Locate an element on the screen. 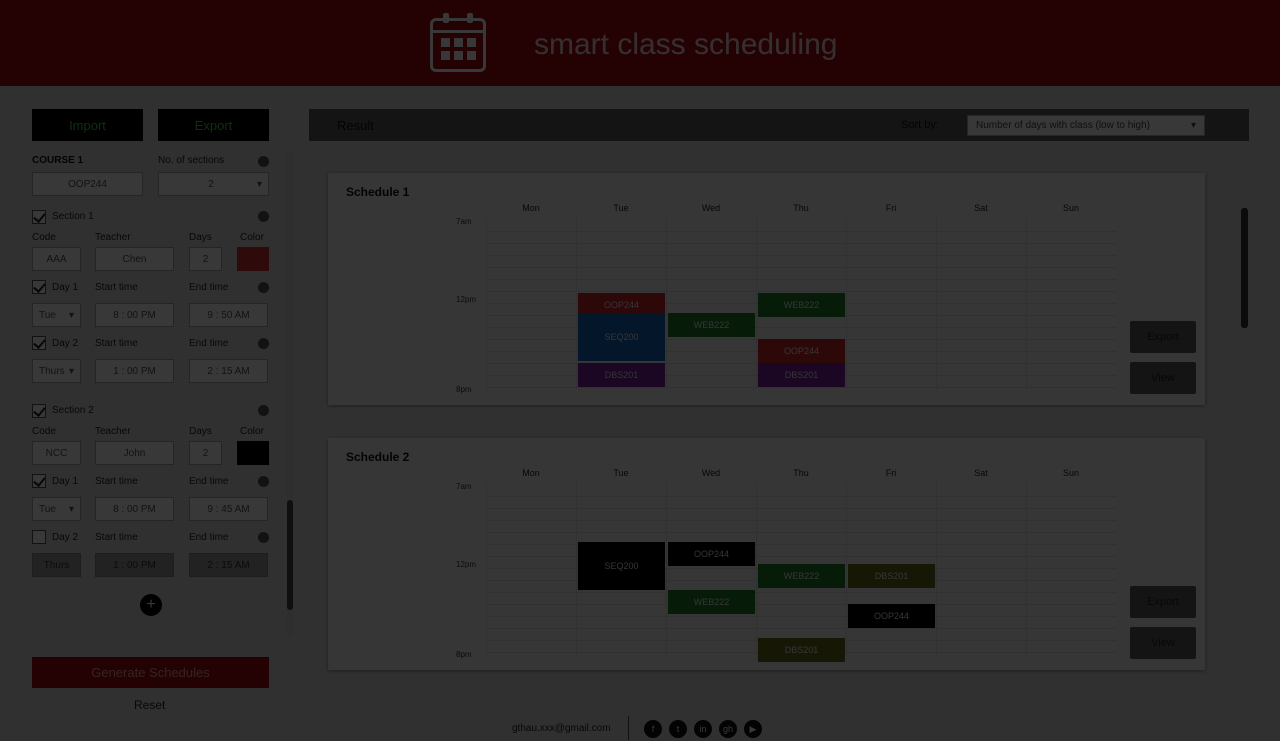 This screenshot has height=741, width=1280. linkedin-icon: in is located at coordinates (703, 729).